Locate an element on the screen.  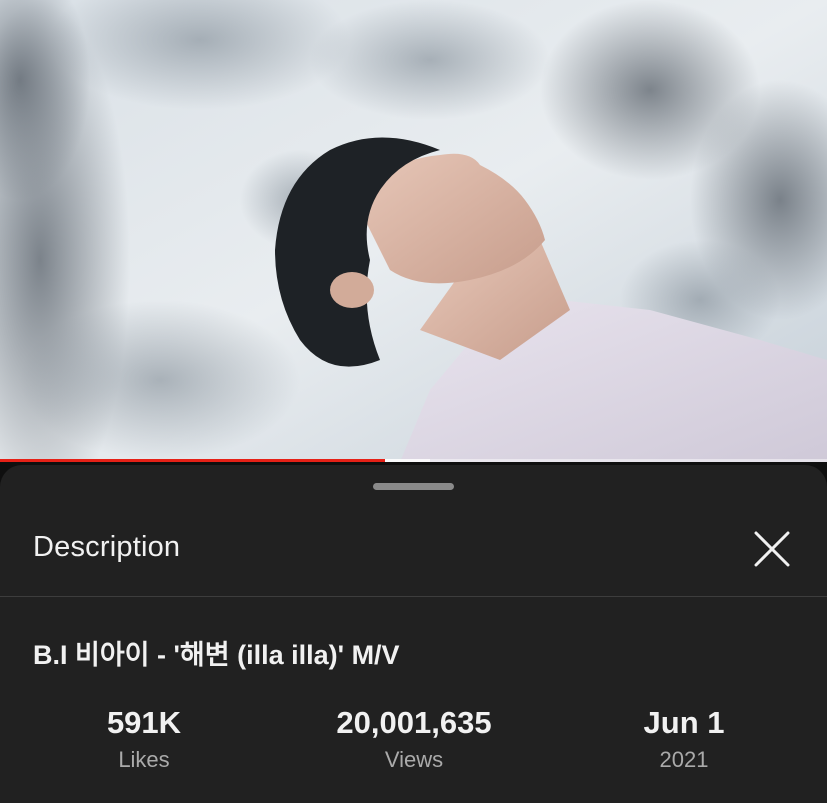
publish-year: 2021 is located at coordinates (684, 759).